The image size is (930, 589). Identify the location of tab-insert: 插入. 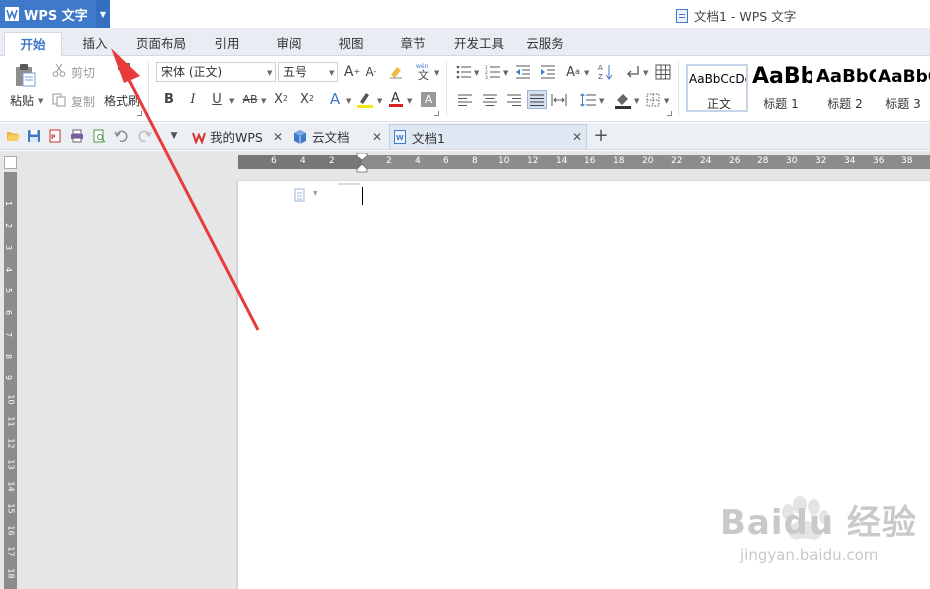
(95, 44).